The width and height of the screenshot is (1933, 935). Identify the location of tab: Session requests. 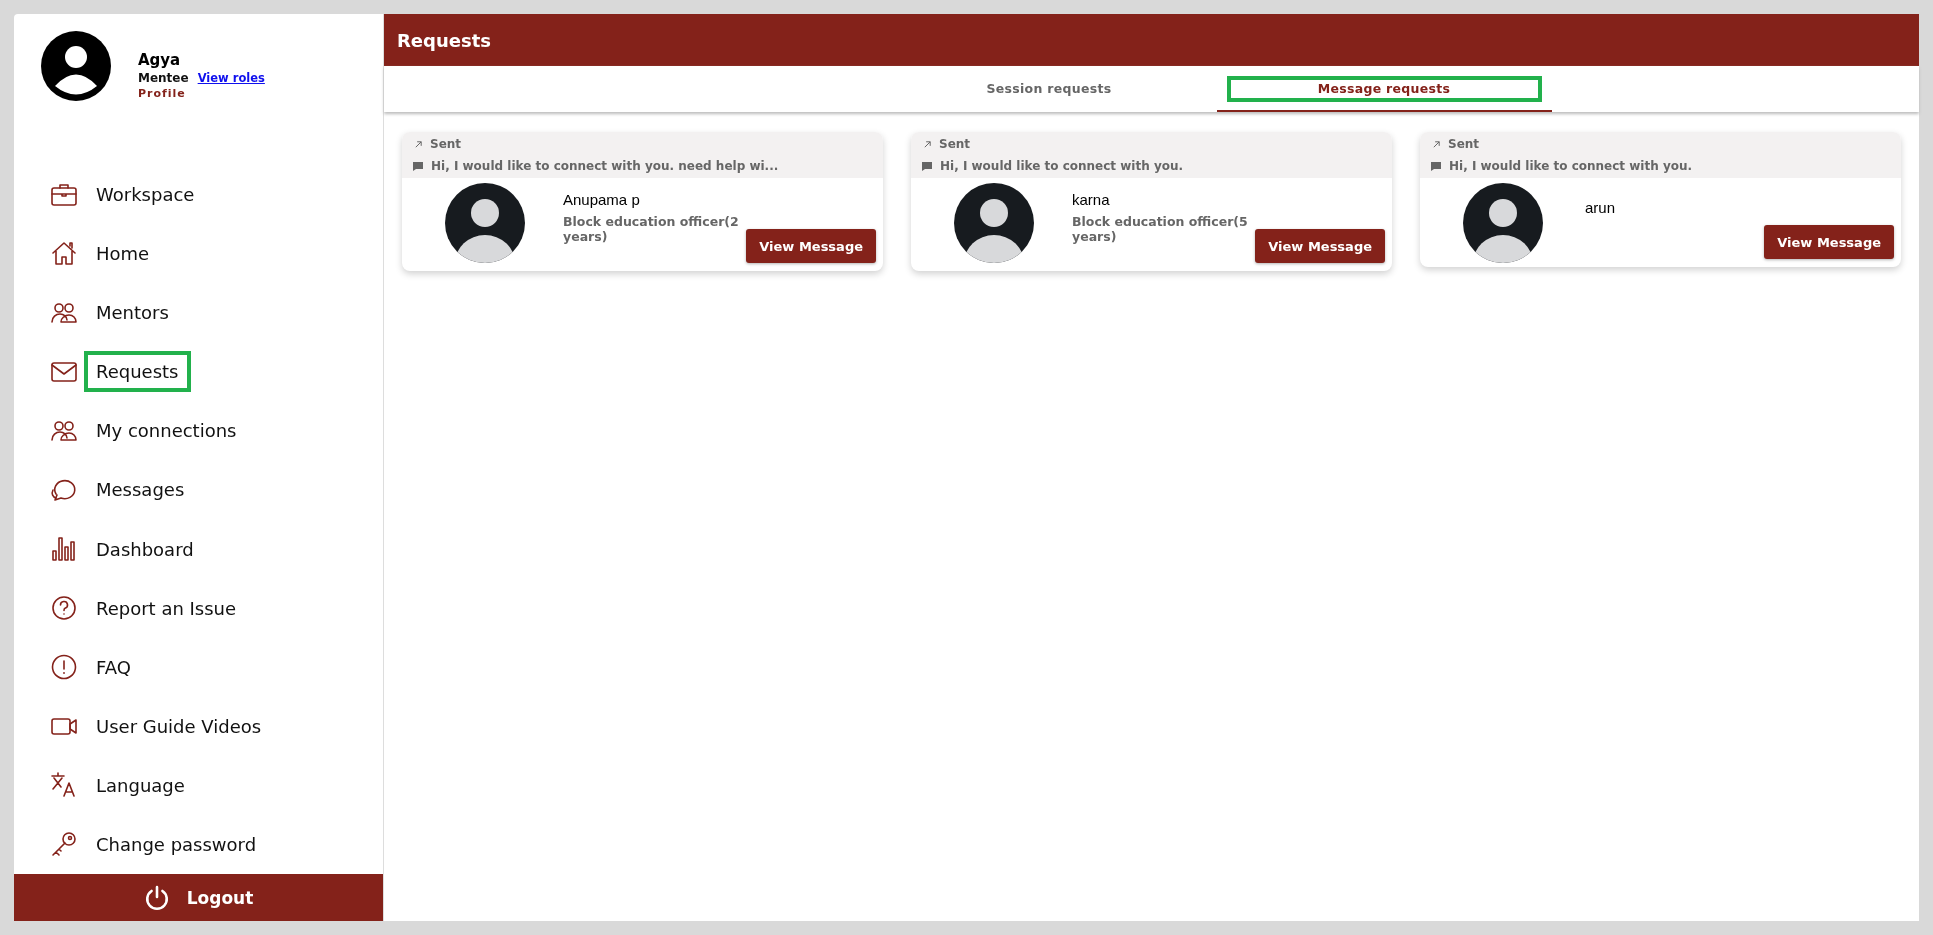
(1049, 89).